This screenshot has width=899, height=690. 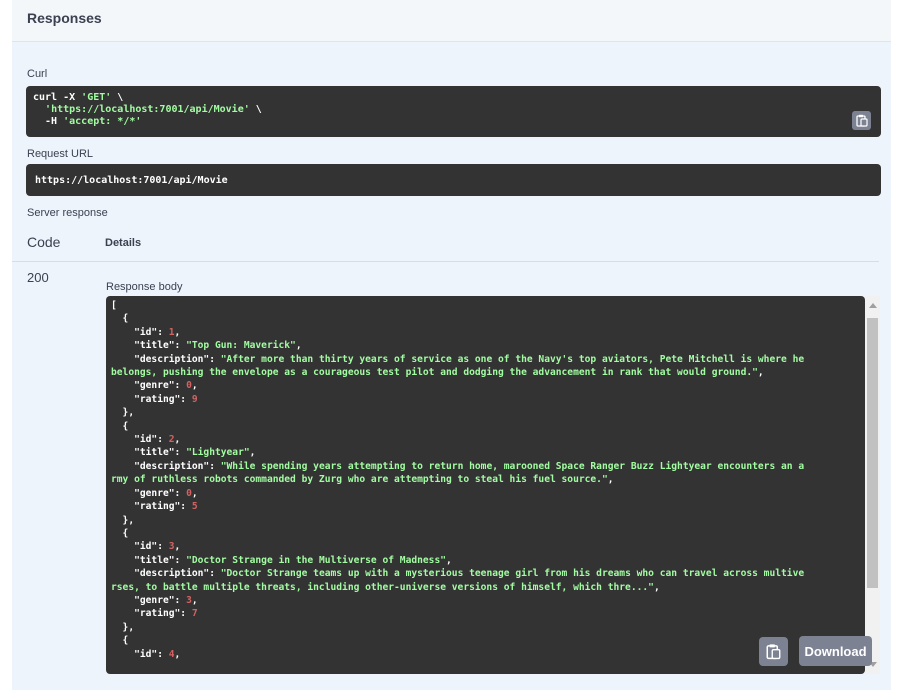 I want to click on copy-response-button, so click(x=773, y=651).